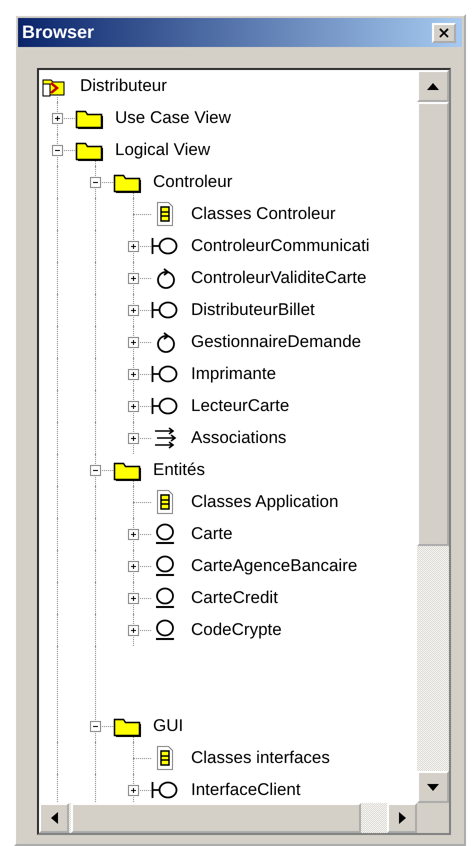 Image resolution: width=473 pixels, height=846 pixels. Describe the element at coordinates (280, 246) in the screenshot. I see `tree-item-label: ControleurCommunicati` at that location.